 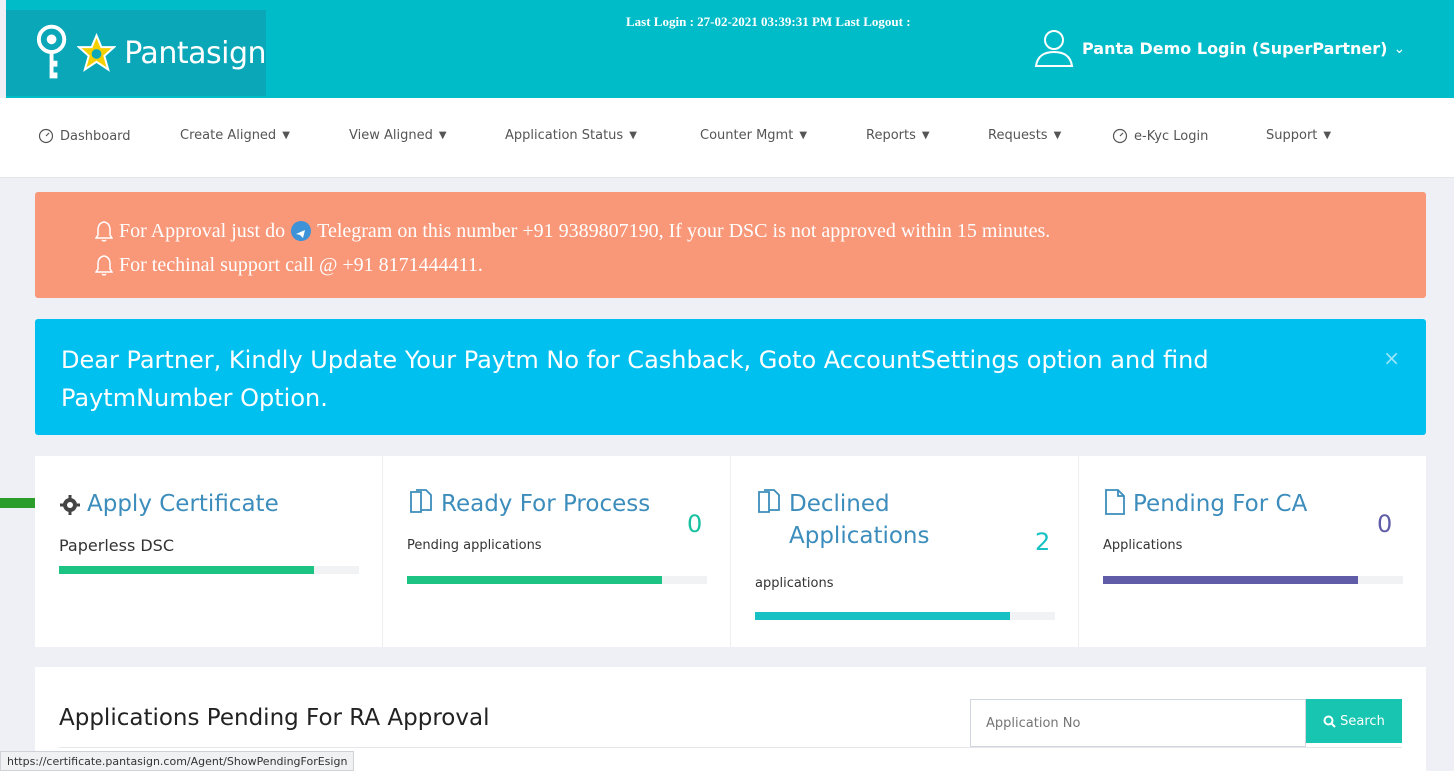 I want to click on nav-view-aligned: View Aligned ▼, so click(x=398, y=135).